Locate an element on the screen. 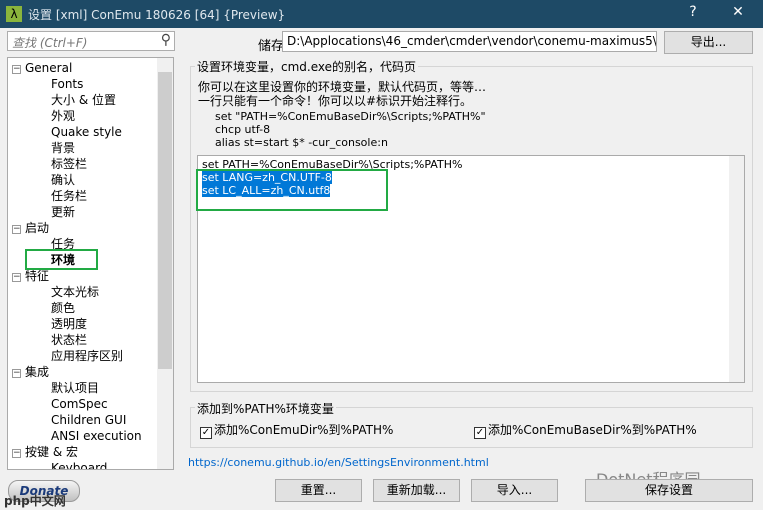  tree-item-label: ANSI execution is located at coordinates (96, 436).